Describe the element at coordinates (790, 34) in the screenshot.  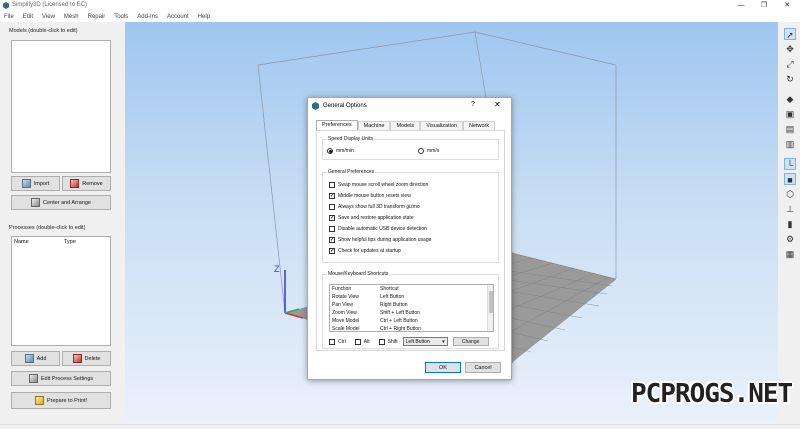
I see `select-cursor-icon: ➚` at that location.